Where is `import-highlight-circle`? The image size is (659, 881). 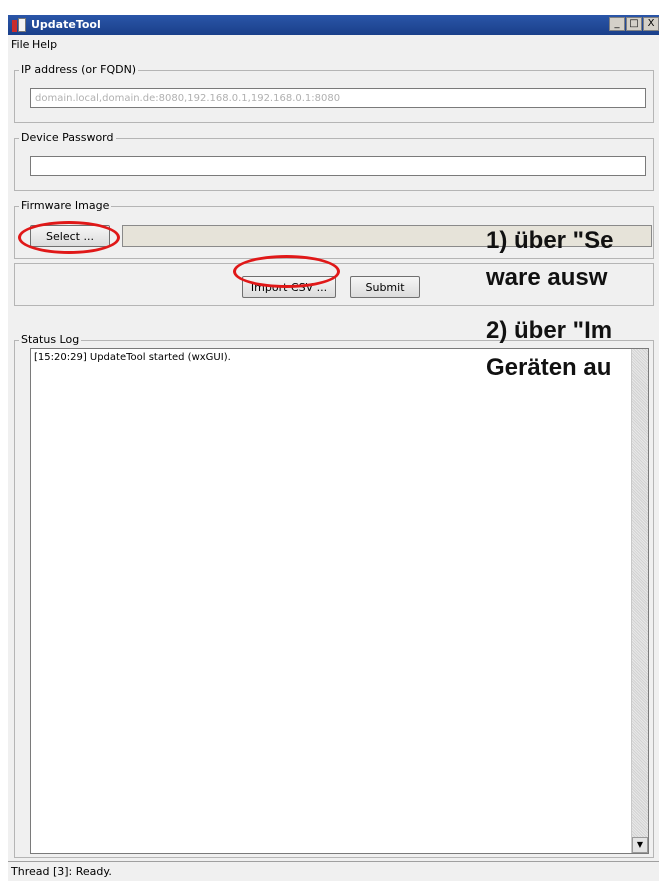 import-highlight-circle is located at coordinates (286, 271).